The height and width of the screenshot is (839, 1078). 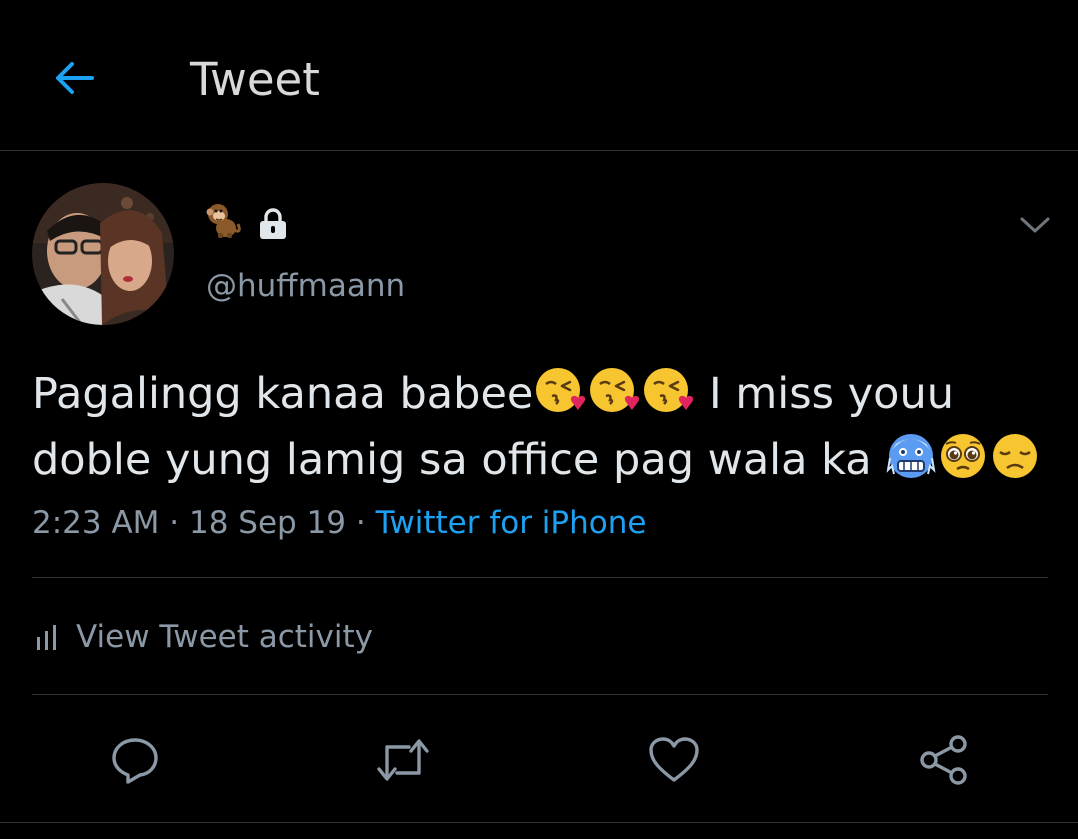 I want to click on tweet-text-segment: doble yung lamig sa office pag wala ka, so click(x=459, y=460).